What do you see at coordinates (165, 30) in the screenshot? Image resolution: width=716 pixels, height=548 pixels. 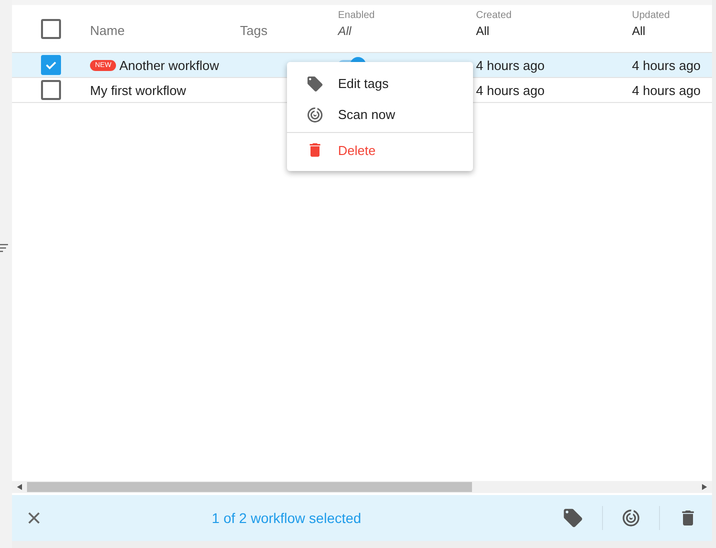 I see `column-header: Name` at bounding box center [165, 30].